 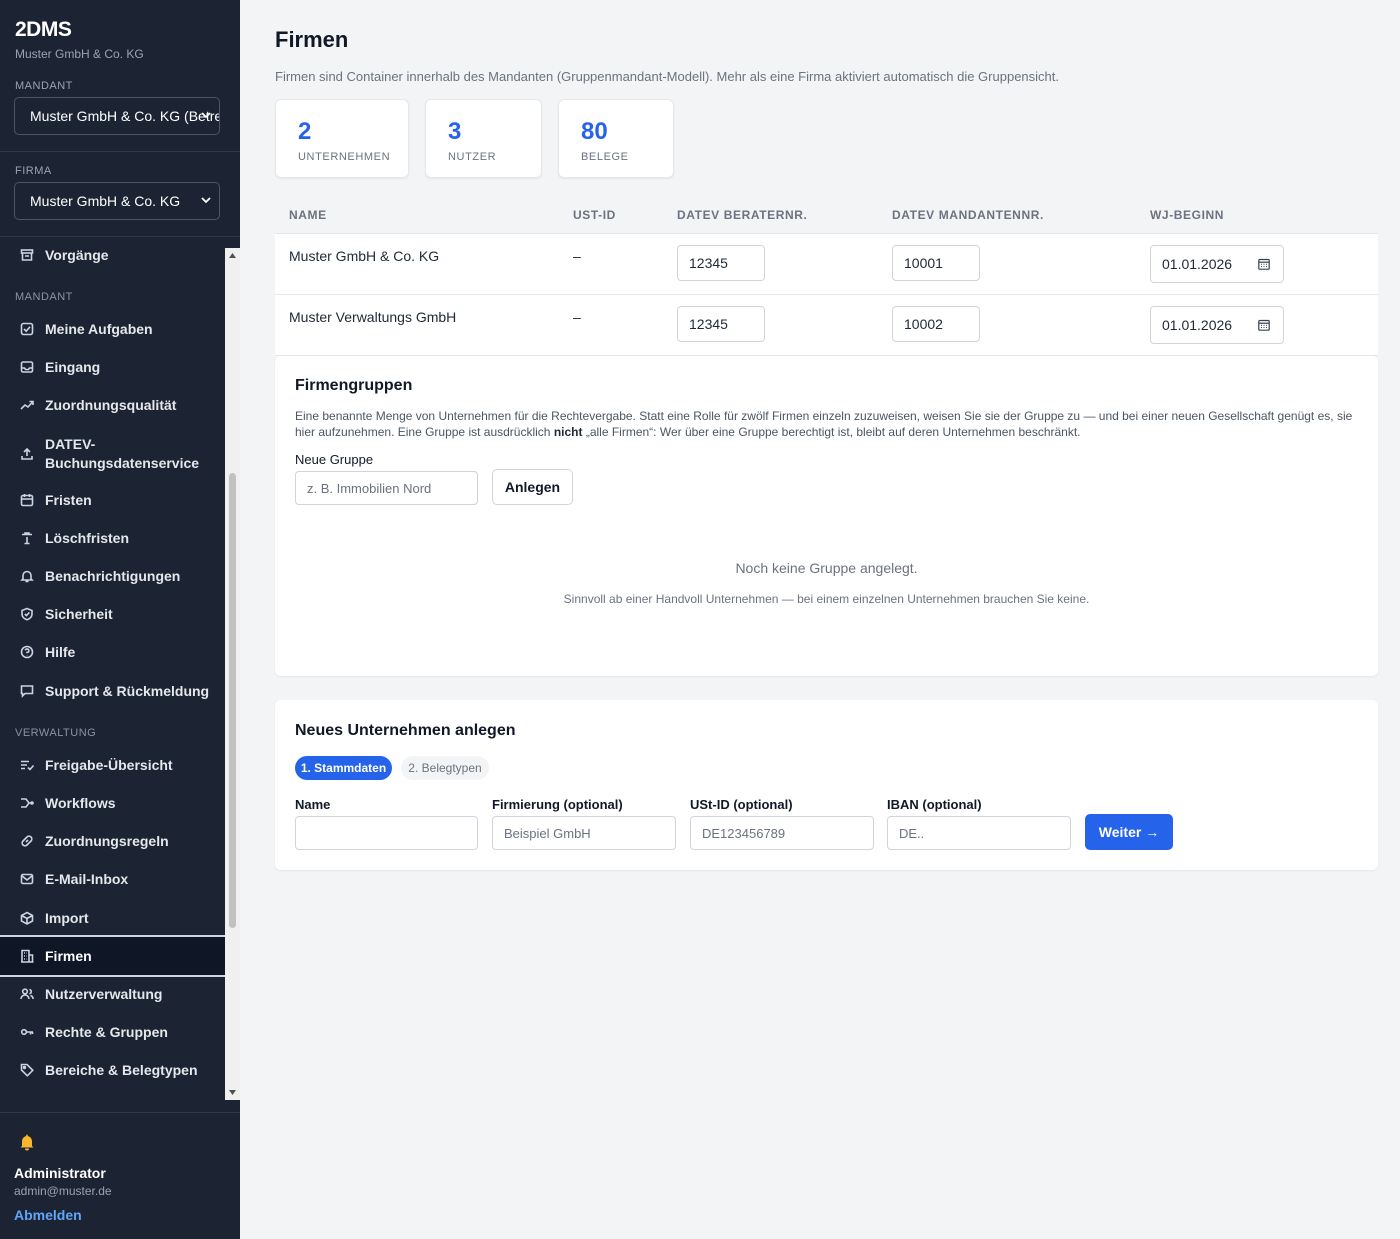 What do you see at coordinates (67, 918) in the screenshot?
I see `nav-label: Import` at bounding box center [67, 918].